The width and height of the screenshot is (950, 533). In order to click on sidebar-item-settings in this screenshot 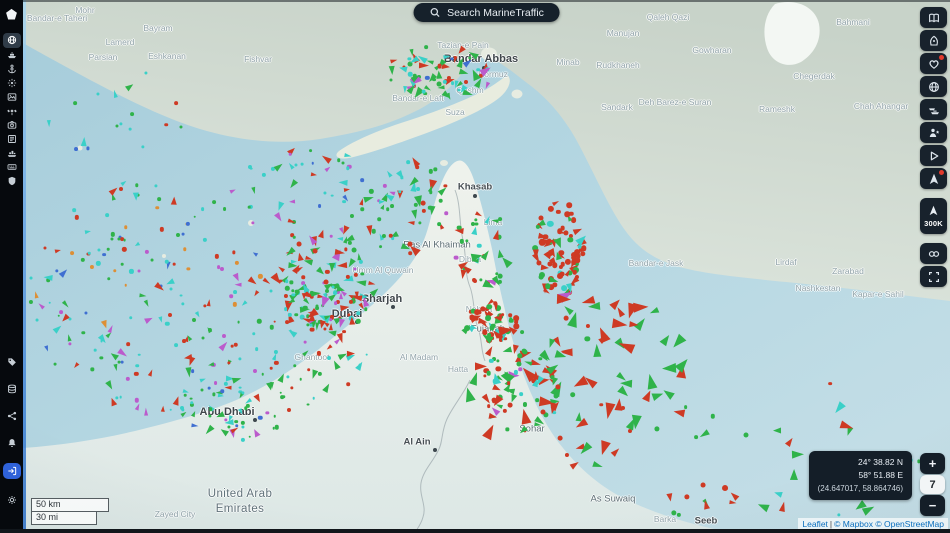, I will do `click(12, 499)`.